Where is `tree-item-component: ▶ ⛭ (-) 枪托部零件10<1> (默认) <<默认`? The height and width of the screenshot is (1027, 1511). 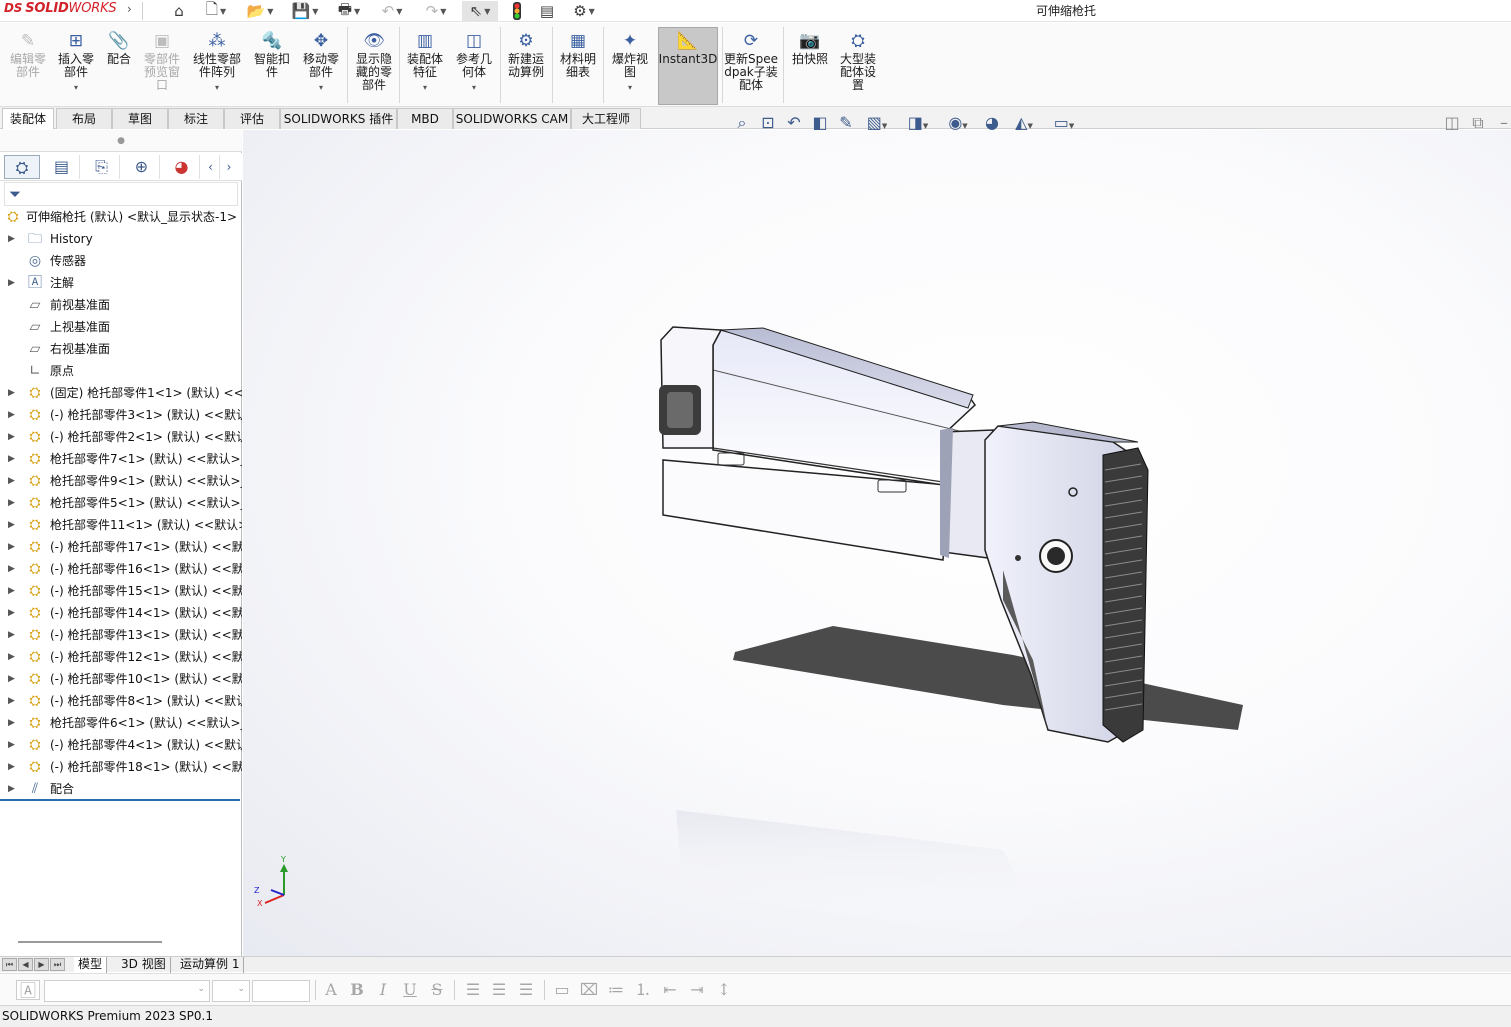
tree-item-component: ▶ ⛭ (-) 枪托部零件10<1> (默认) <<默认 is located at coordinates (121, 679).